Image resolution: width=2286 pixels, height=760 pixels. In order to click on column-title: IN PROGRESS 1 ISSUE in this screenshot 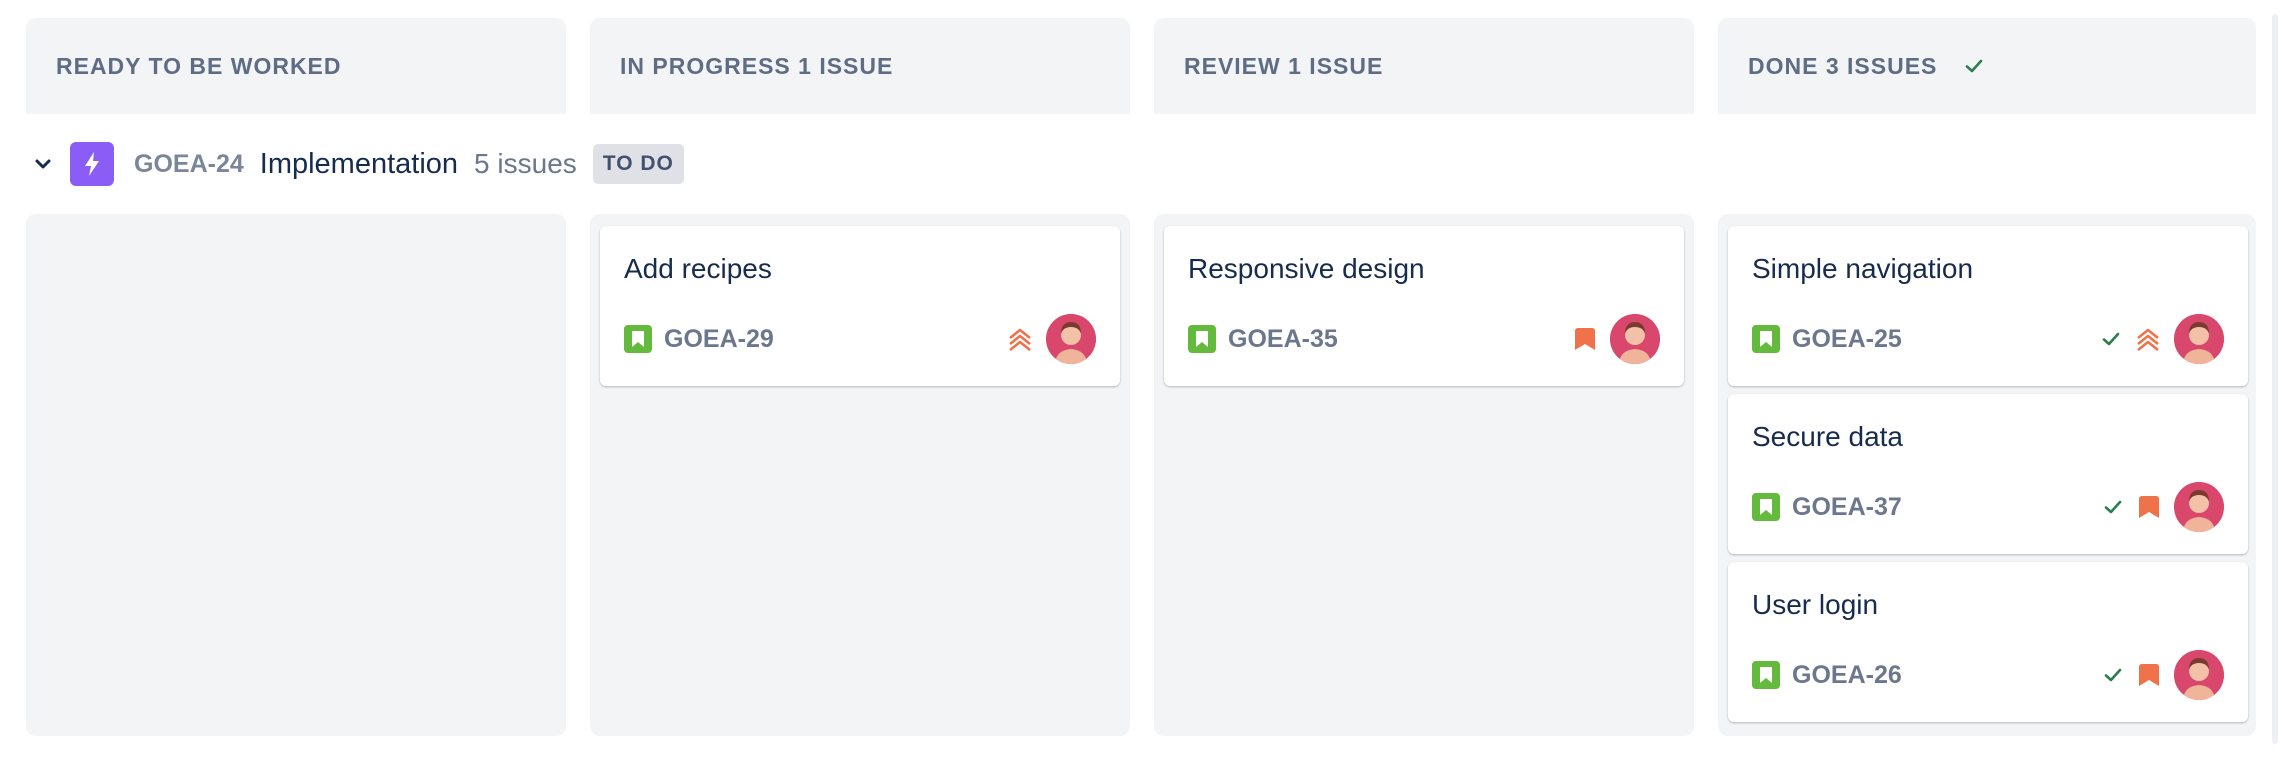, I will do `click(757, 65)`.